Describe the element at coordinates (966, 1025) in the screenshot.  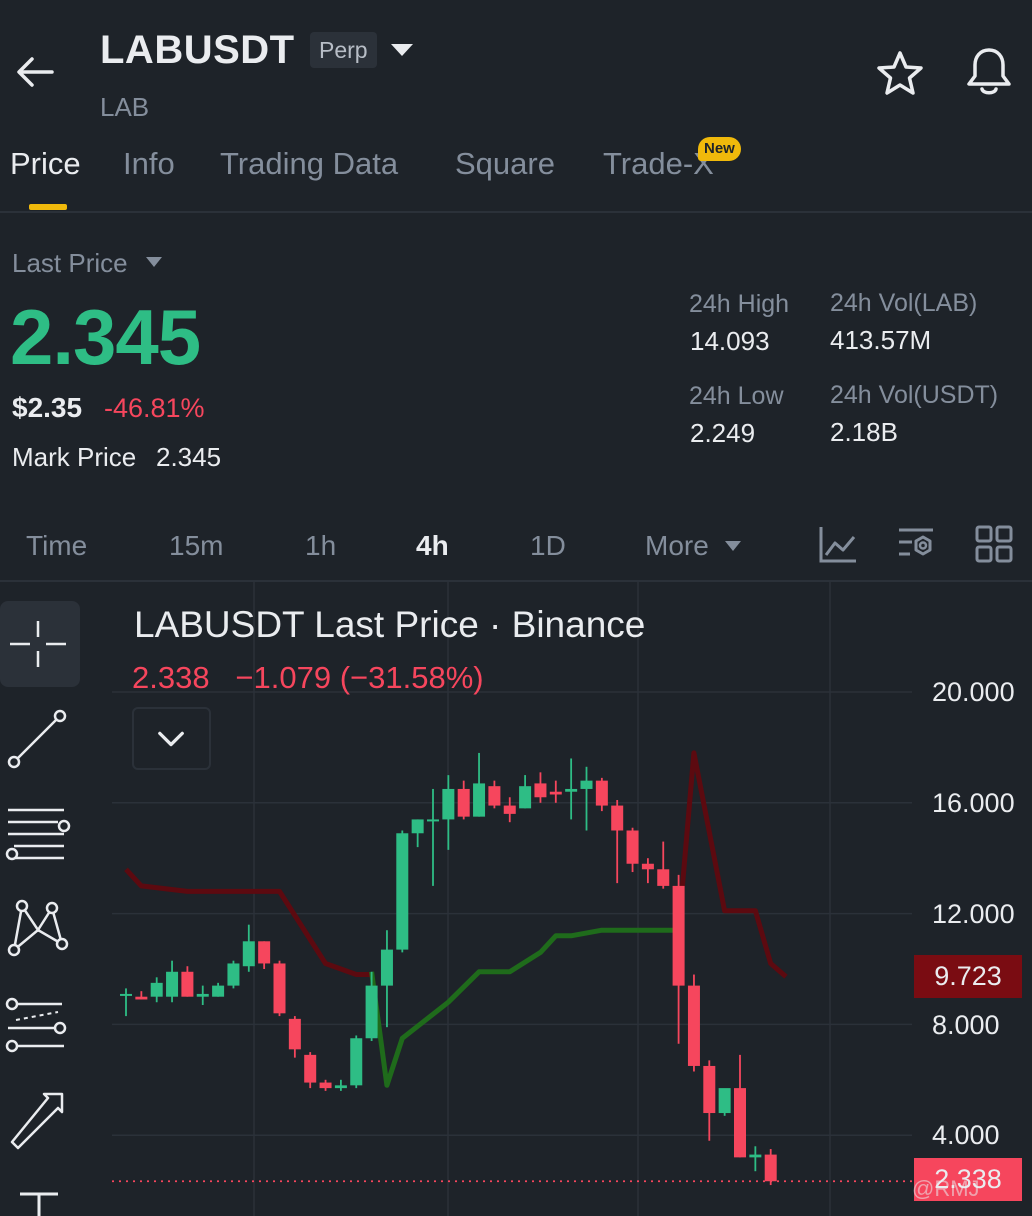
I see `y-axis-tick: 8.000` at that location.